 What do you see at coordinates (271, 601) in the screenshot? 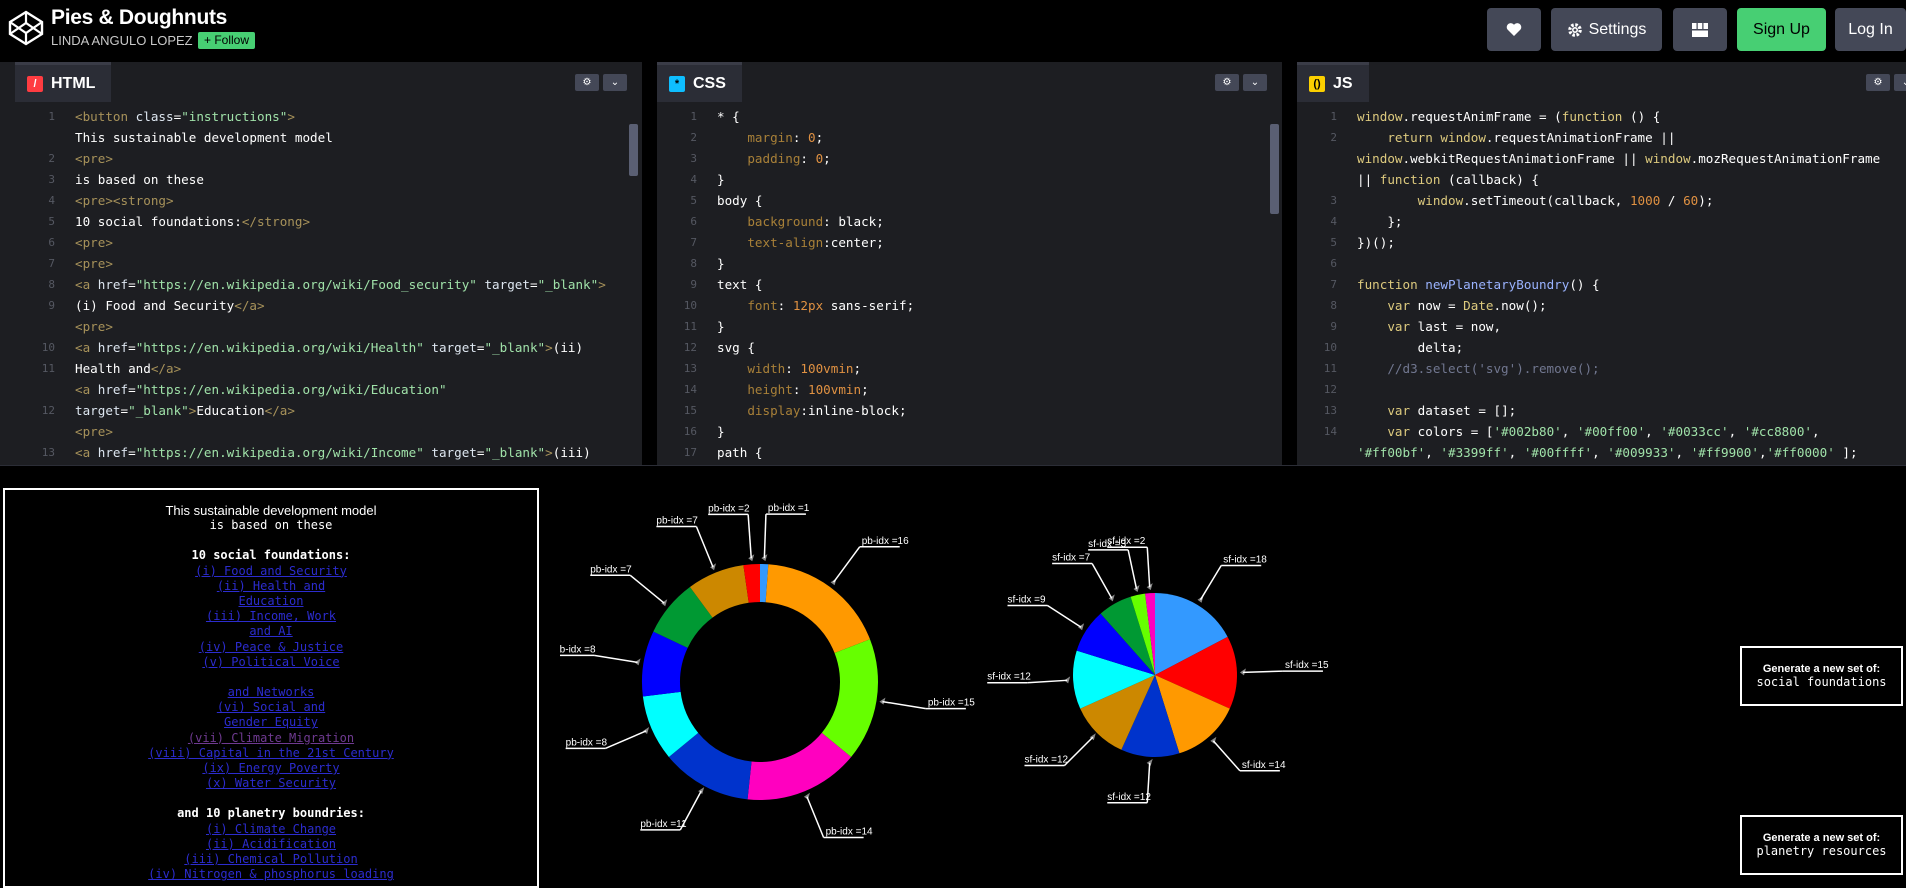
I see `social-foundation-link: Education` at bounding box center [271, 601].